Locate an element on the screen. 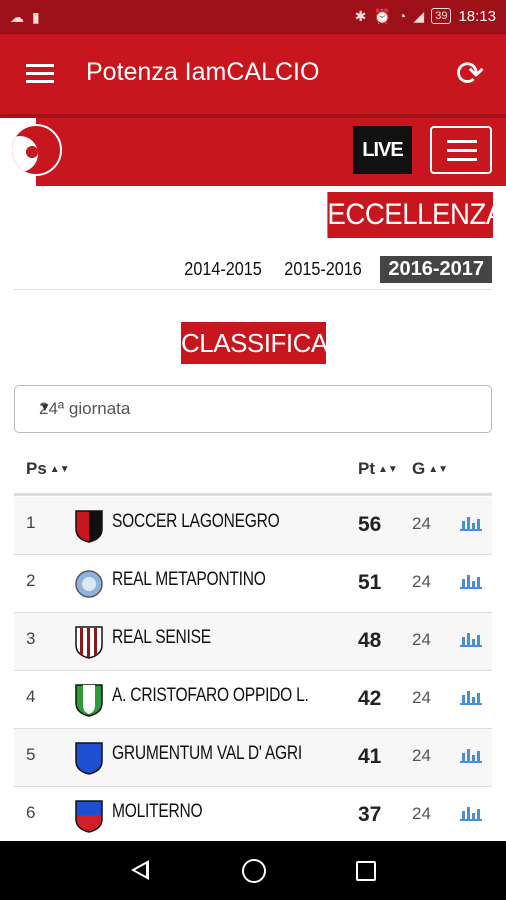 The image size is (506, 900). live-button: LIVE is located at coordinates (382, 150).